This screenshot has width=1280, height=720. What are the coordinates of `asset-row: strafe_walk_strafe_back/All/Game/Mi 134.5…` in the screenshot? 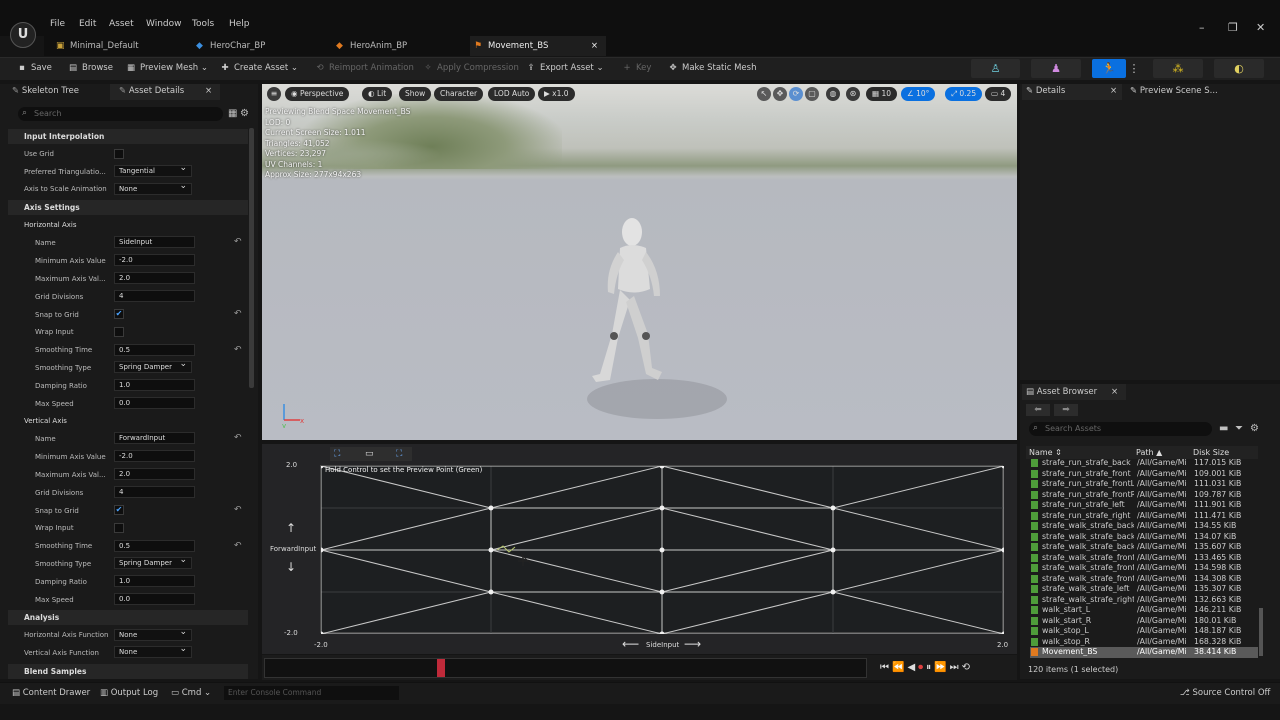 It's located at (1144, 526).